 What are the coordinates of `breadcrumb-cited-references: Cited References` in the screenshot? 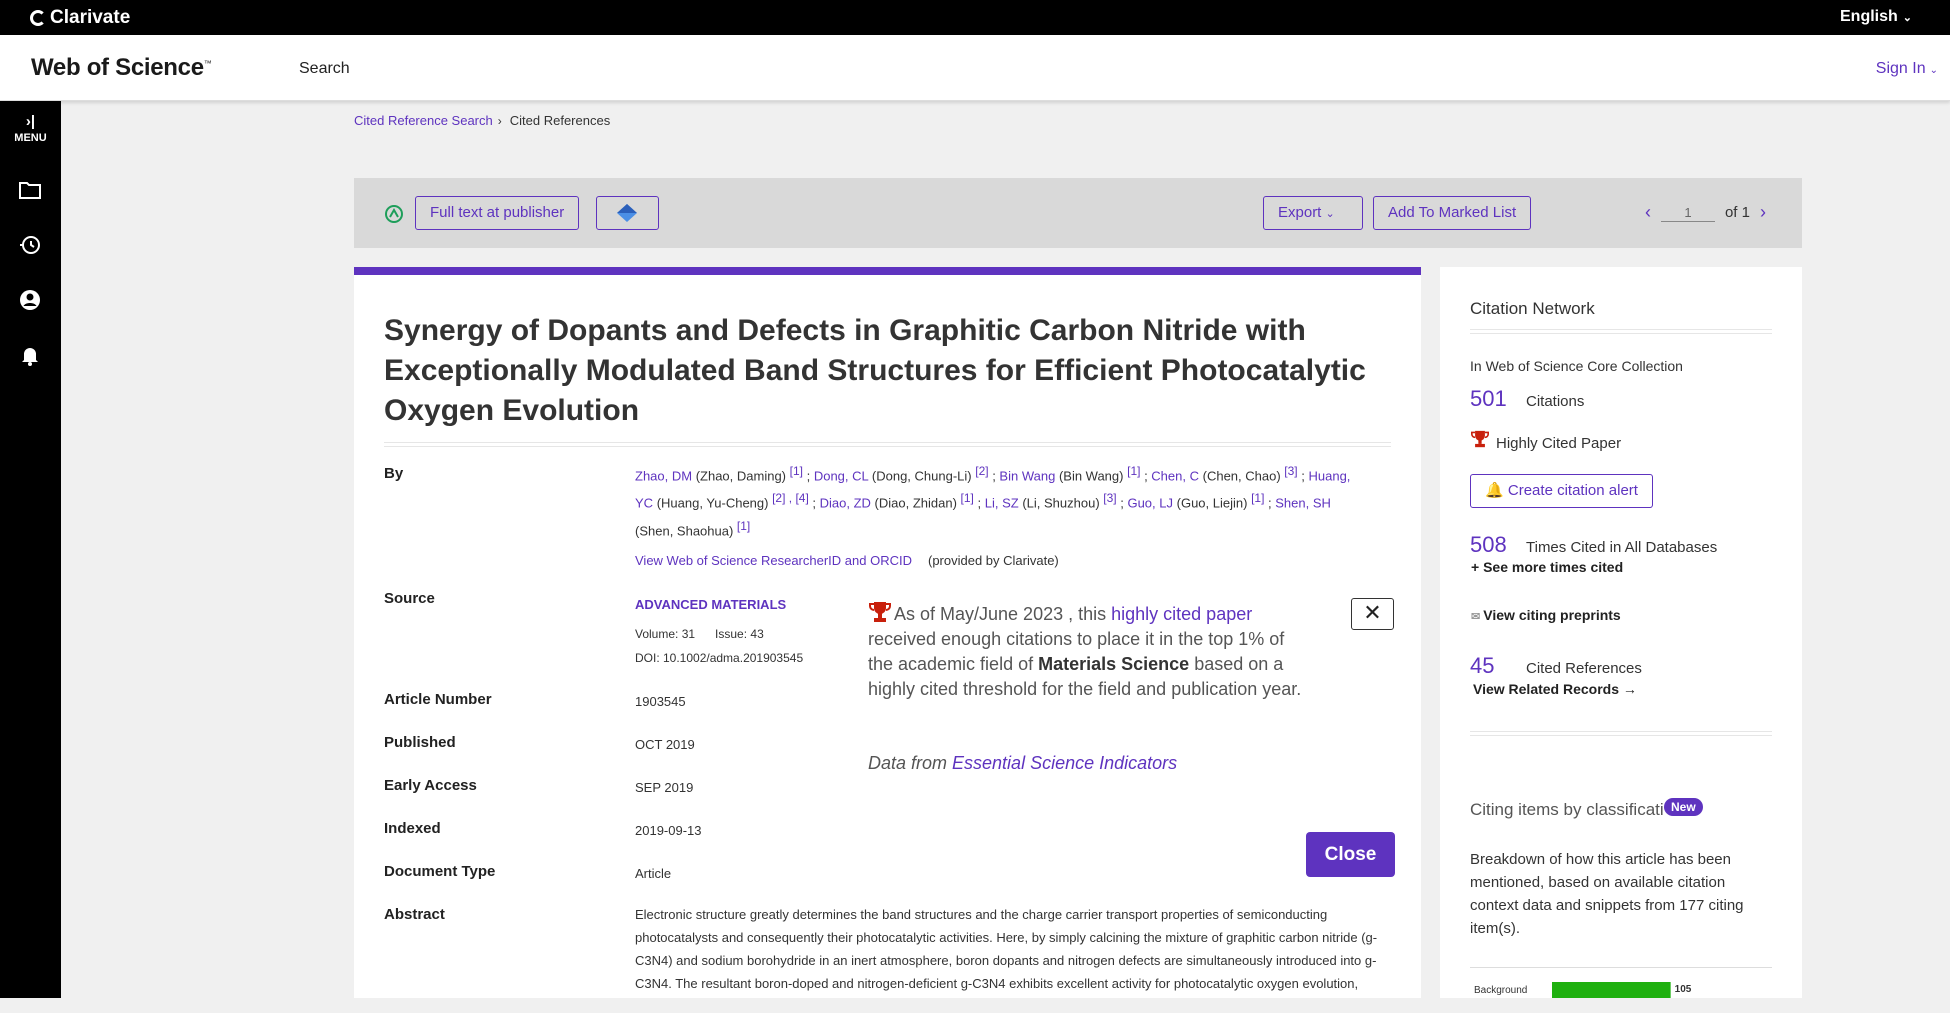 It's located at (560, 120).